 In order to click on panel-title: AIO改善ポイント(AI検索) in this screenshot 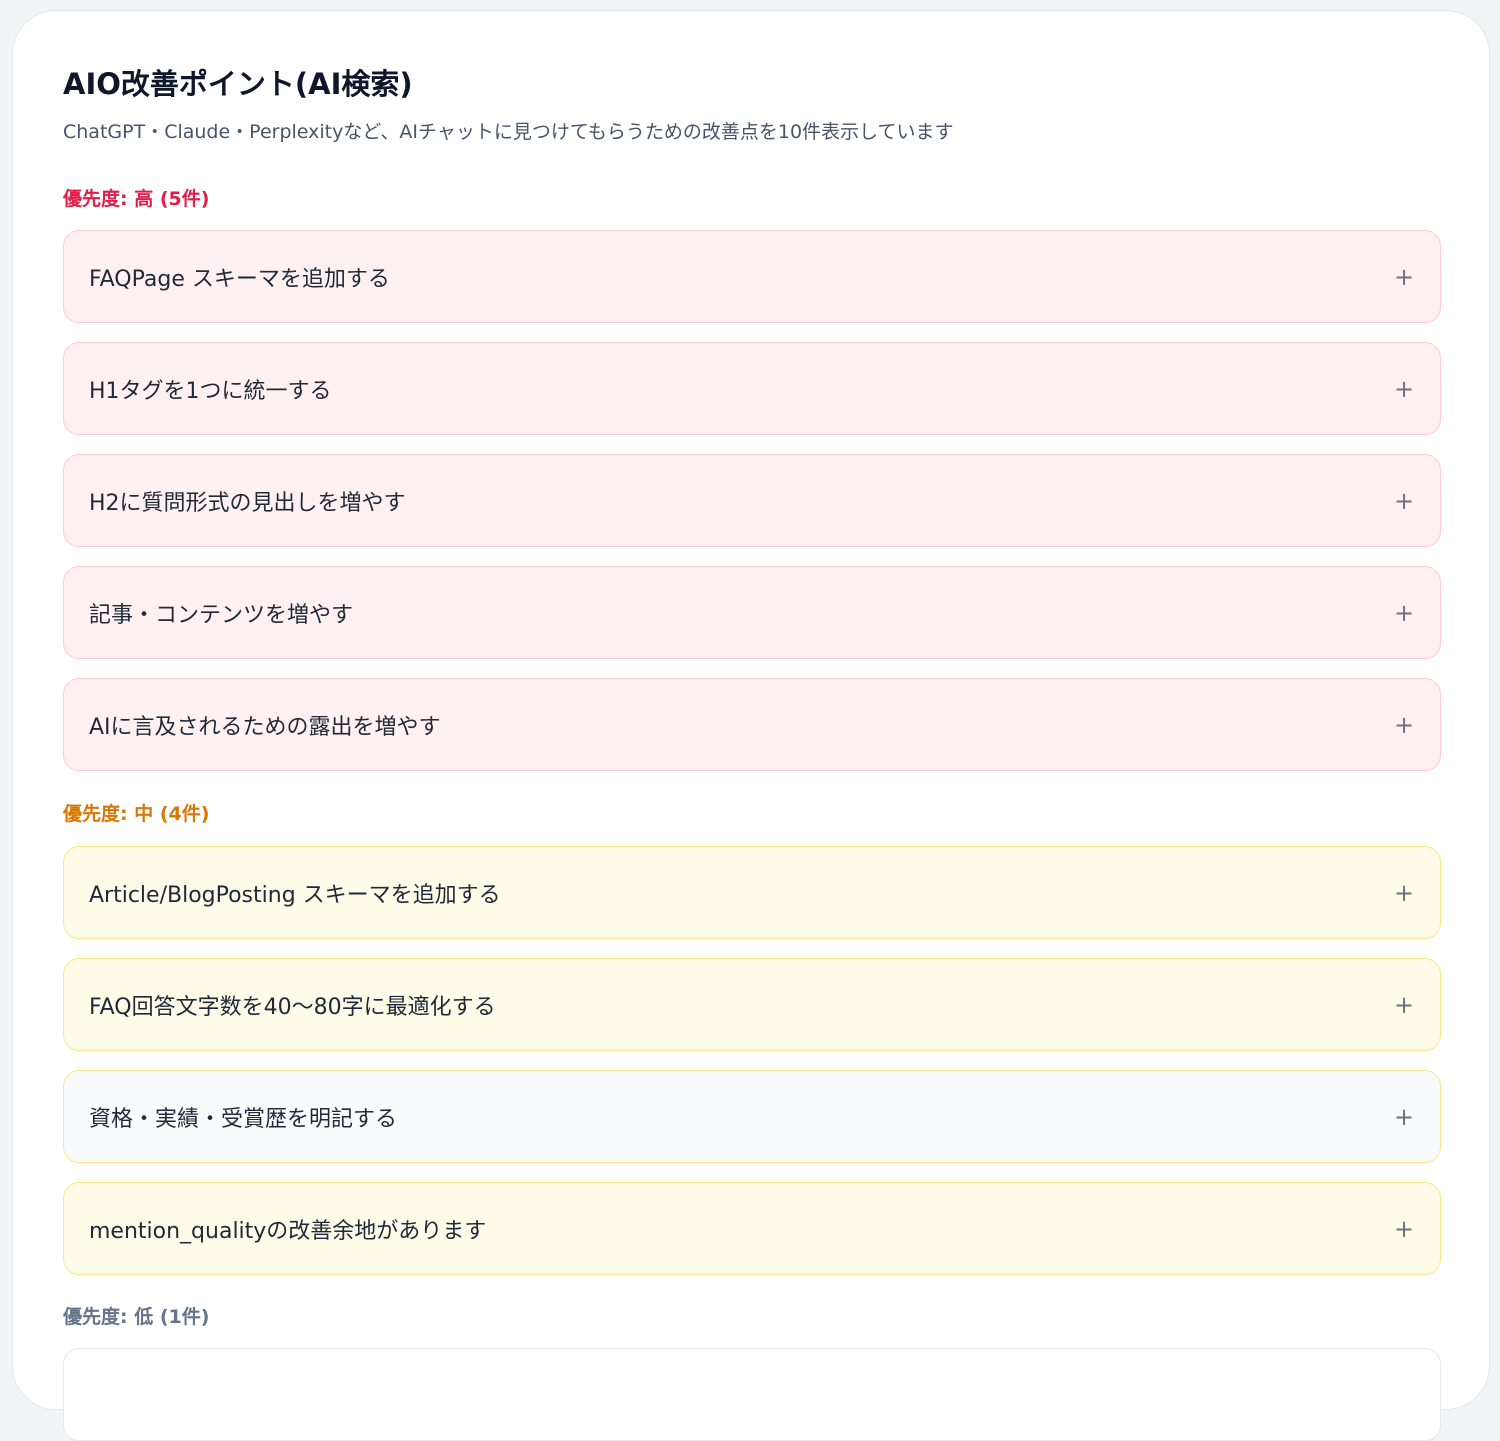, I will do `click(238, 84)`.